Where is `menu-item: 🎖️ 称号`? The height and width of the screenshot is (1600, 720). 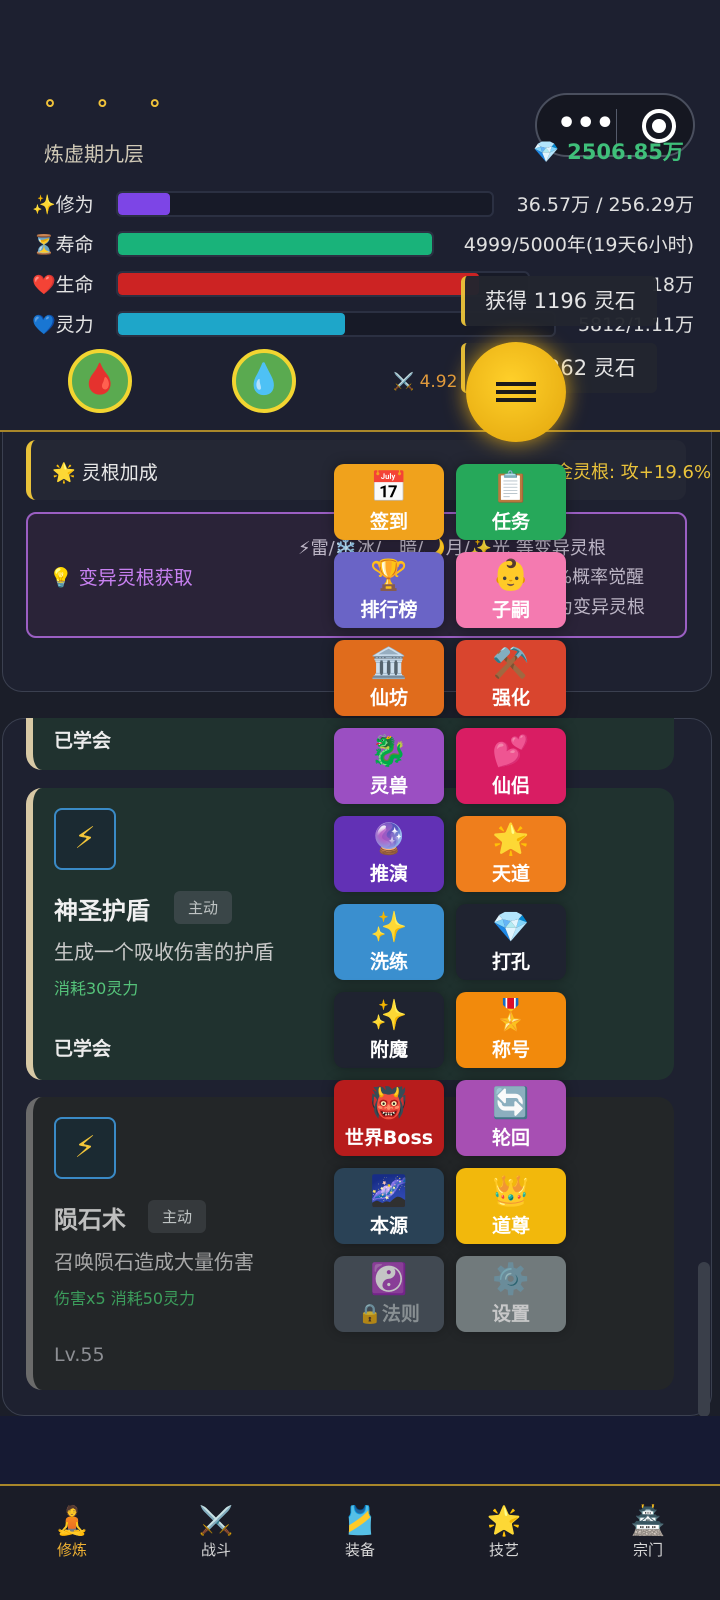
menu-item: 🎖️ 称号 is located at coordinates (511, 1030).